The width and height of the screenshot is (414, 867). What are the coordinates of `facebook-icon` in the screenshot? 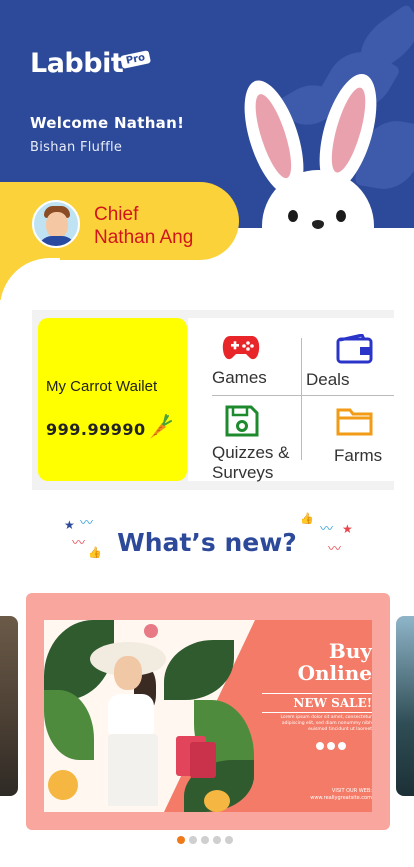 It's located at (331, 746).